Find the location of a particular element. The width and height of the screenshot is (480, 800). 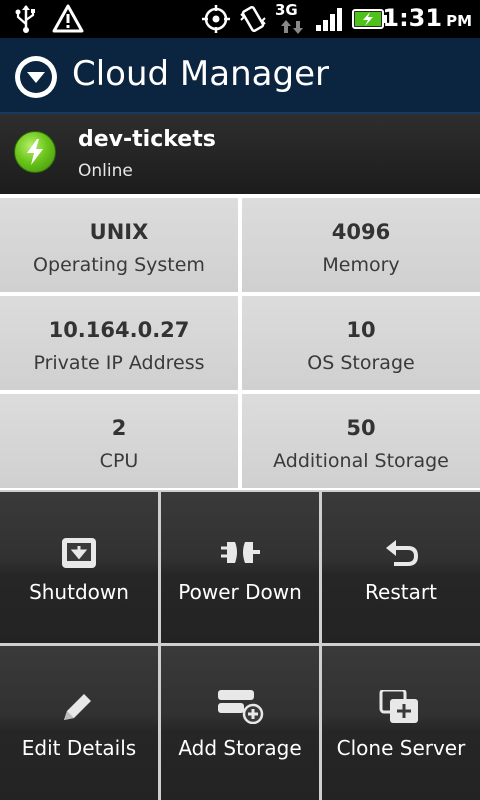

clock-ampm: PM is located at coordinates (459, 21).